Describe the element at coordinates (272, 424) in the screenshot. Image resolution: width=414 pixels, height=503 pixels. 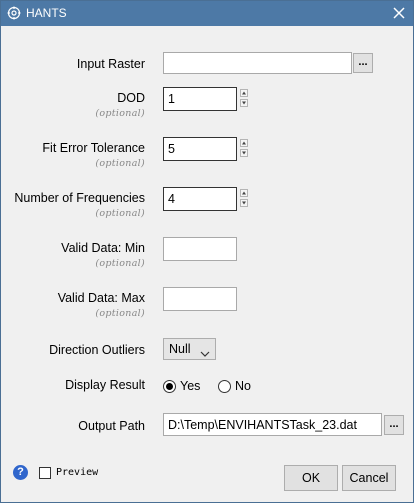
I see `output-path-field` at that location.